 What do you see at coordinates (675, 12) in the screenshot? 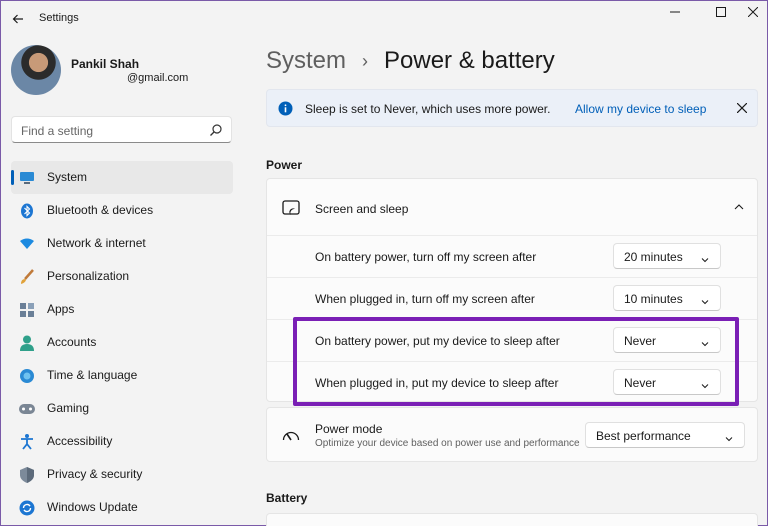
I see `minimize-icon` at bounding box center [675, 12].